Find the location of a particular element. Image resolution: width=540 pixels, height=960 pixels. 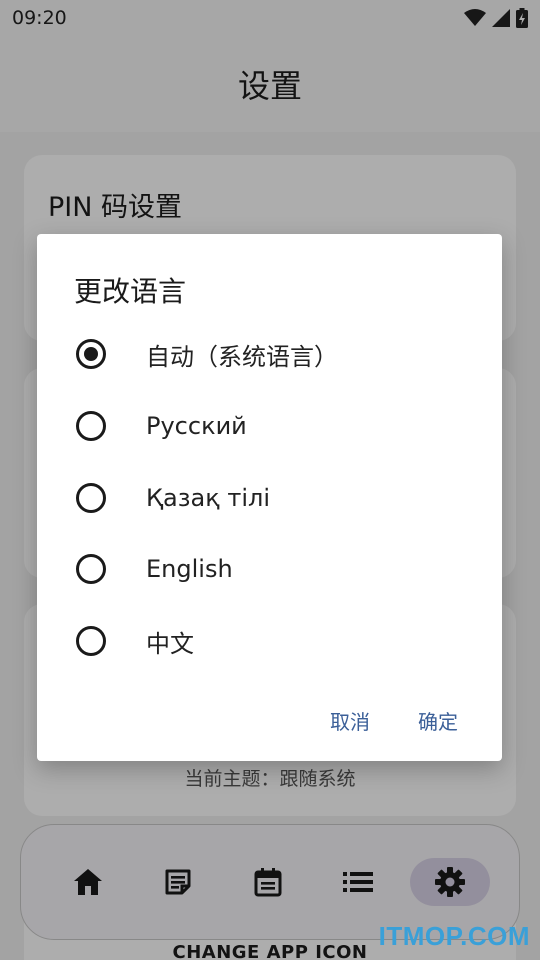

language-option-label: English is located at coordinates (189, 569).